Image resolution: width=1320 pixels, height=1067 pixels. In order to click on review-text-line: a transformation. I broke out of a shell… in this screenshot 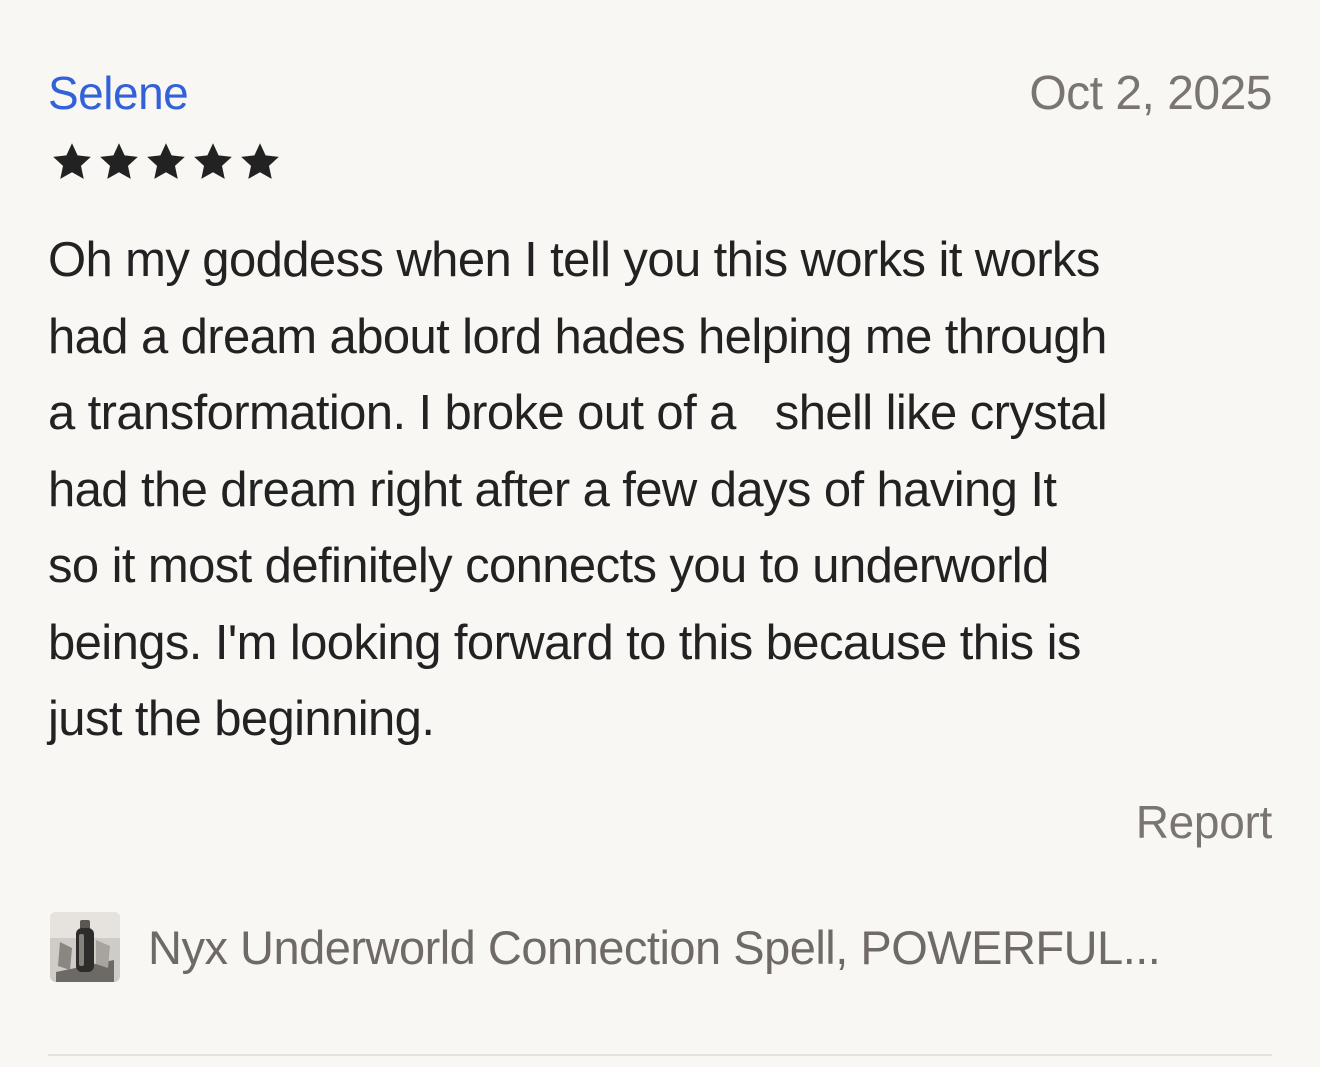, I will do `click(578, 413)`.